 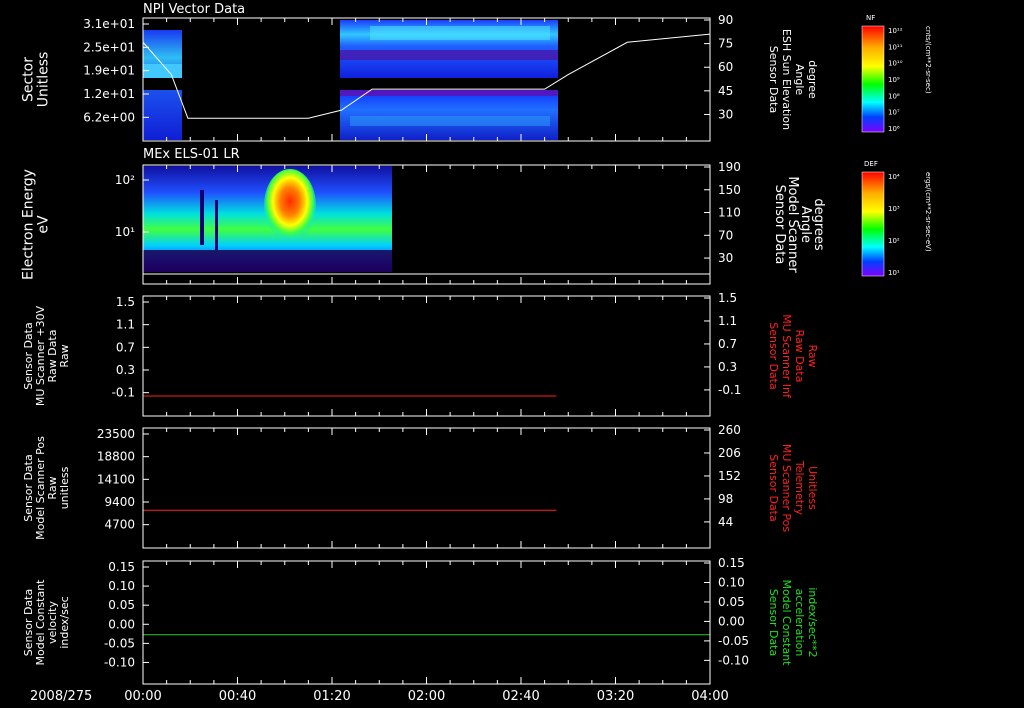 What do you see at coordinates (799, 356) in the screenshot?
I see `y-axis-label-right: Raw Data` at bounding box center [799, 356].